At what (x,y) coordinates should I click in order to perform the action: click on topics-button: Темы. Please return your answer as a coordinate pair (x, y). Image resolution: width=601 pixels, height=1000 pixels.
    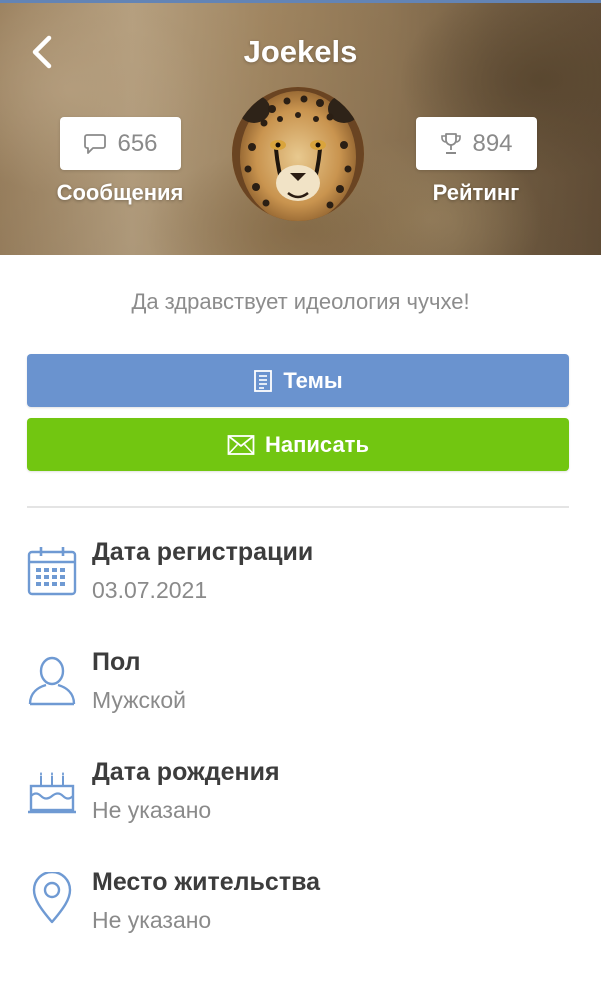
    Looking at the image, I should click on (298, 380).